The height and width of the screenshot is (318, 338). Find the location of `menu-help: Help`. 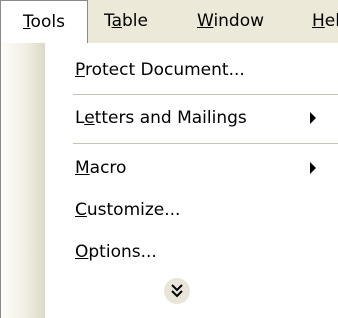

menu-help: Help is located at coordinates (325, 21).